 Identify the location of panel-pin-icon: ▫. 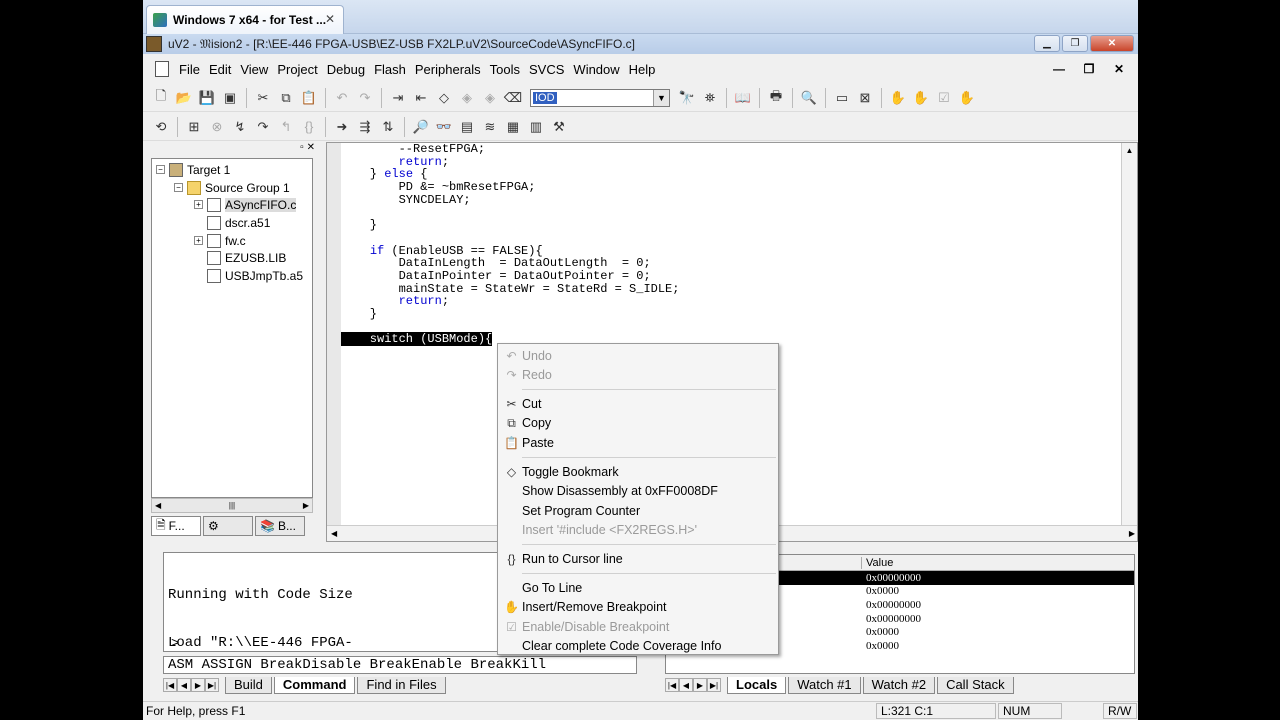
(302, 149).